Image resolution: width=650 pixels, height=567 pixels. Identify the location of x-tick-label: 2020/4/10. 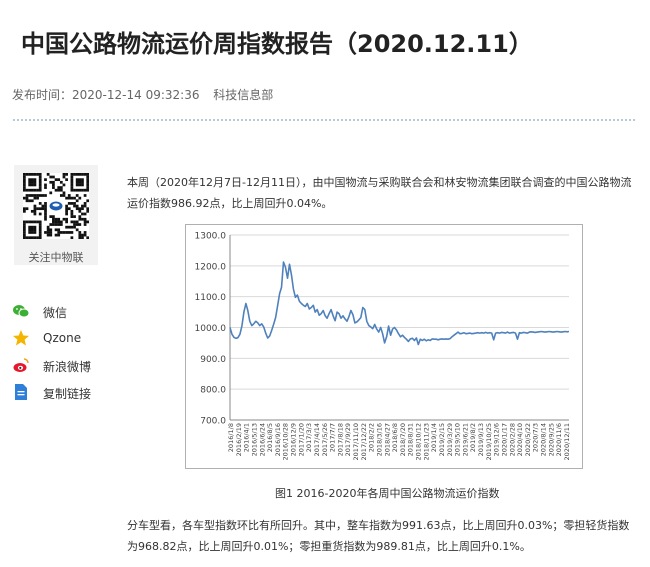
(520, 439).